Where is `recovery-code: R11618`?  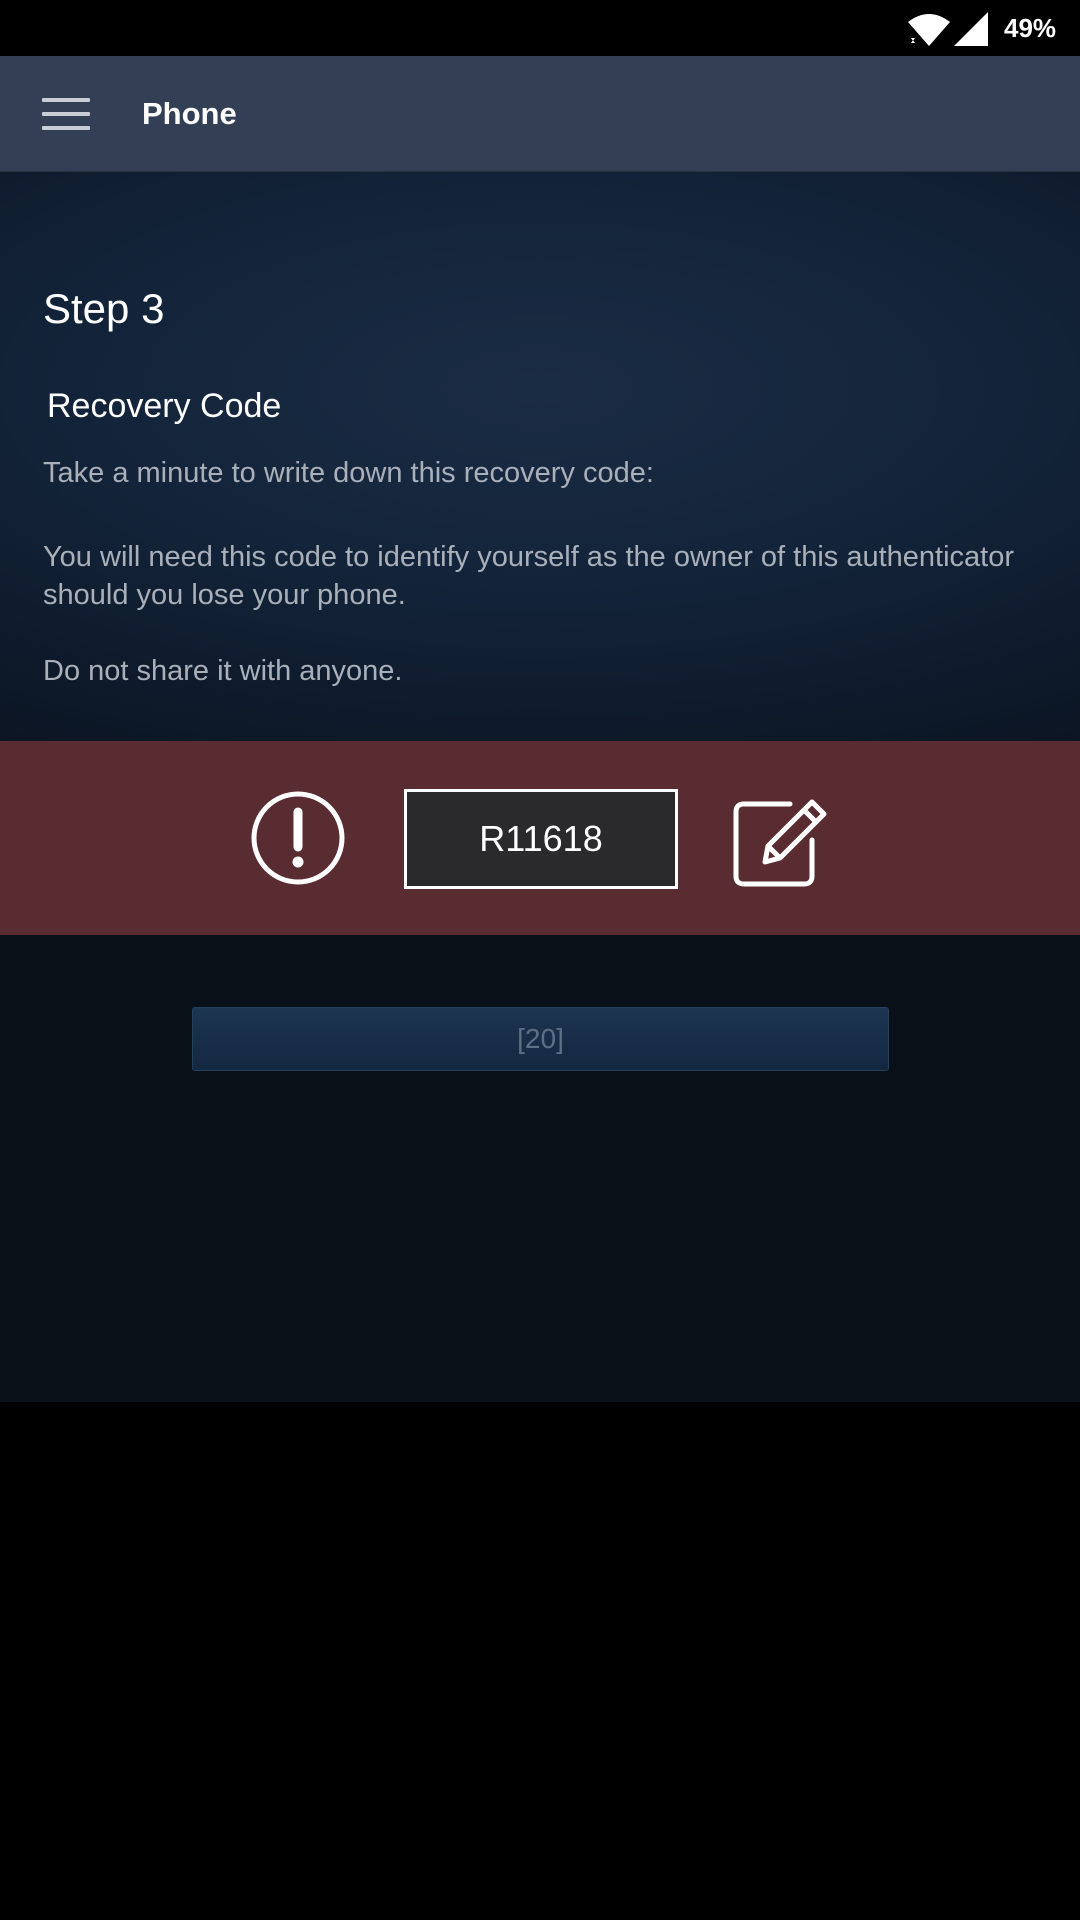 recovery-code: R11618 is located at coordinates (541, 839).